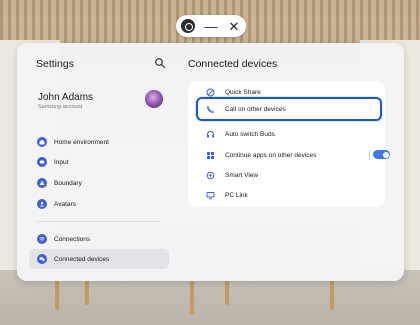 This screenshot has height=325, width=420. I want to click on list-item-auto-switch-buds: Auto switch Buds, so click(286, 134).